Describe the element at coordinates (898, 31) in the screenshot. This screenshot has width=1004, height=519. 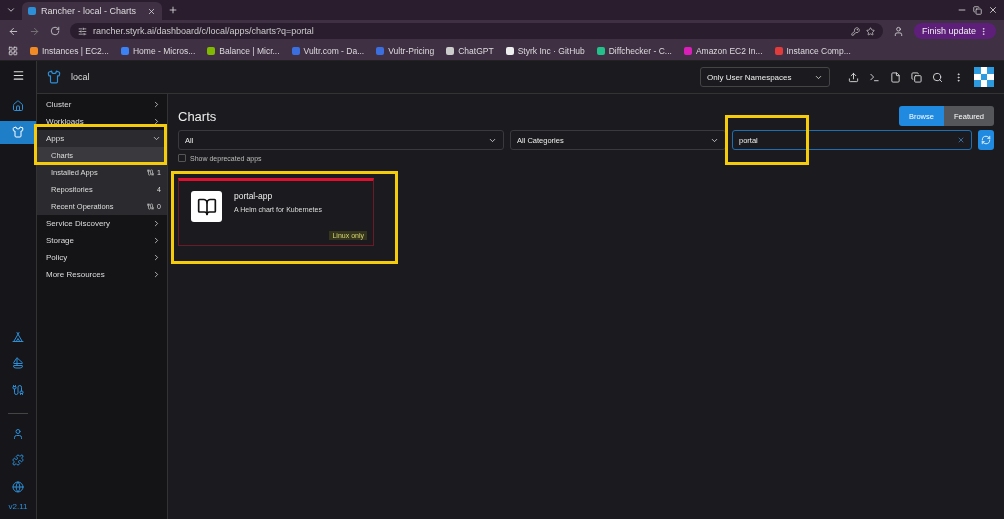
I see `profile-icon` at that location.